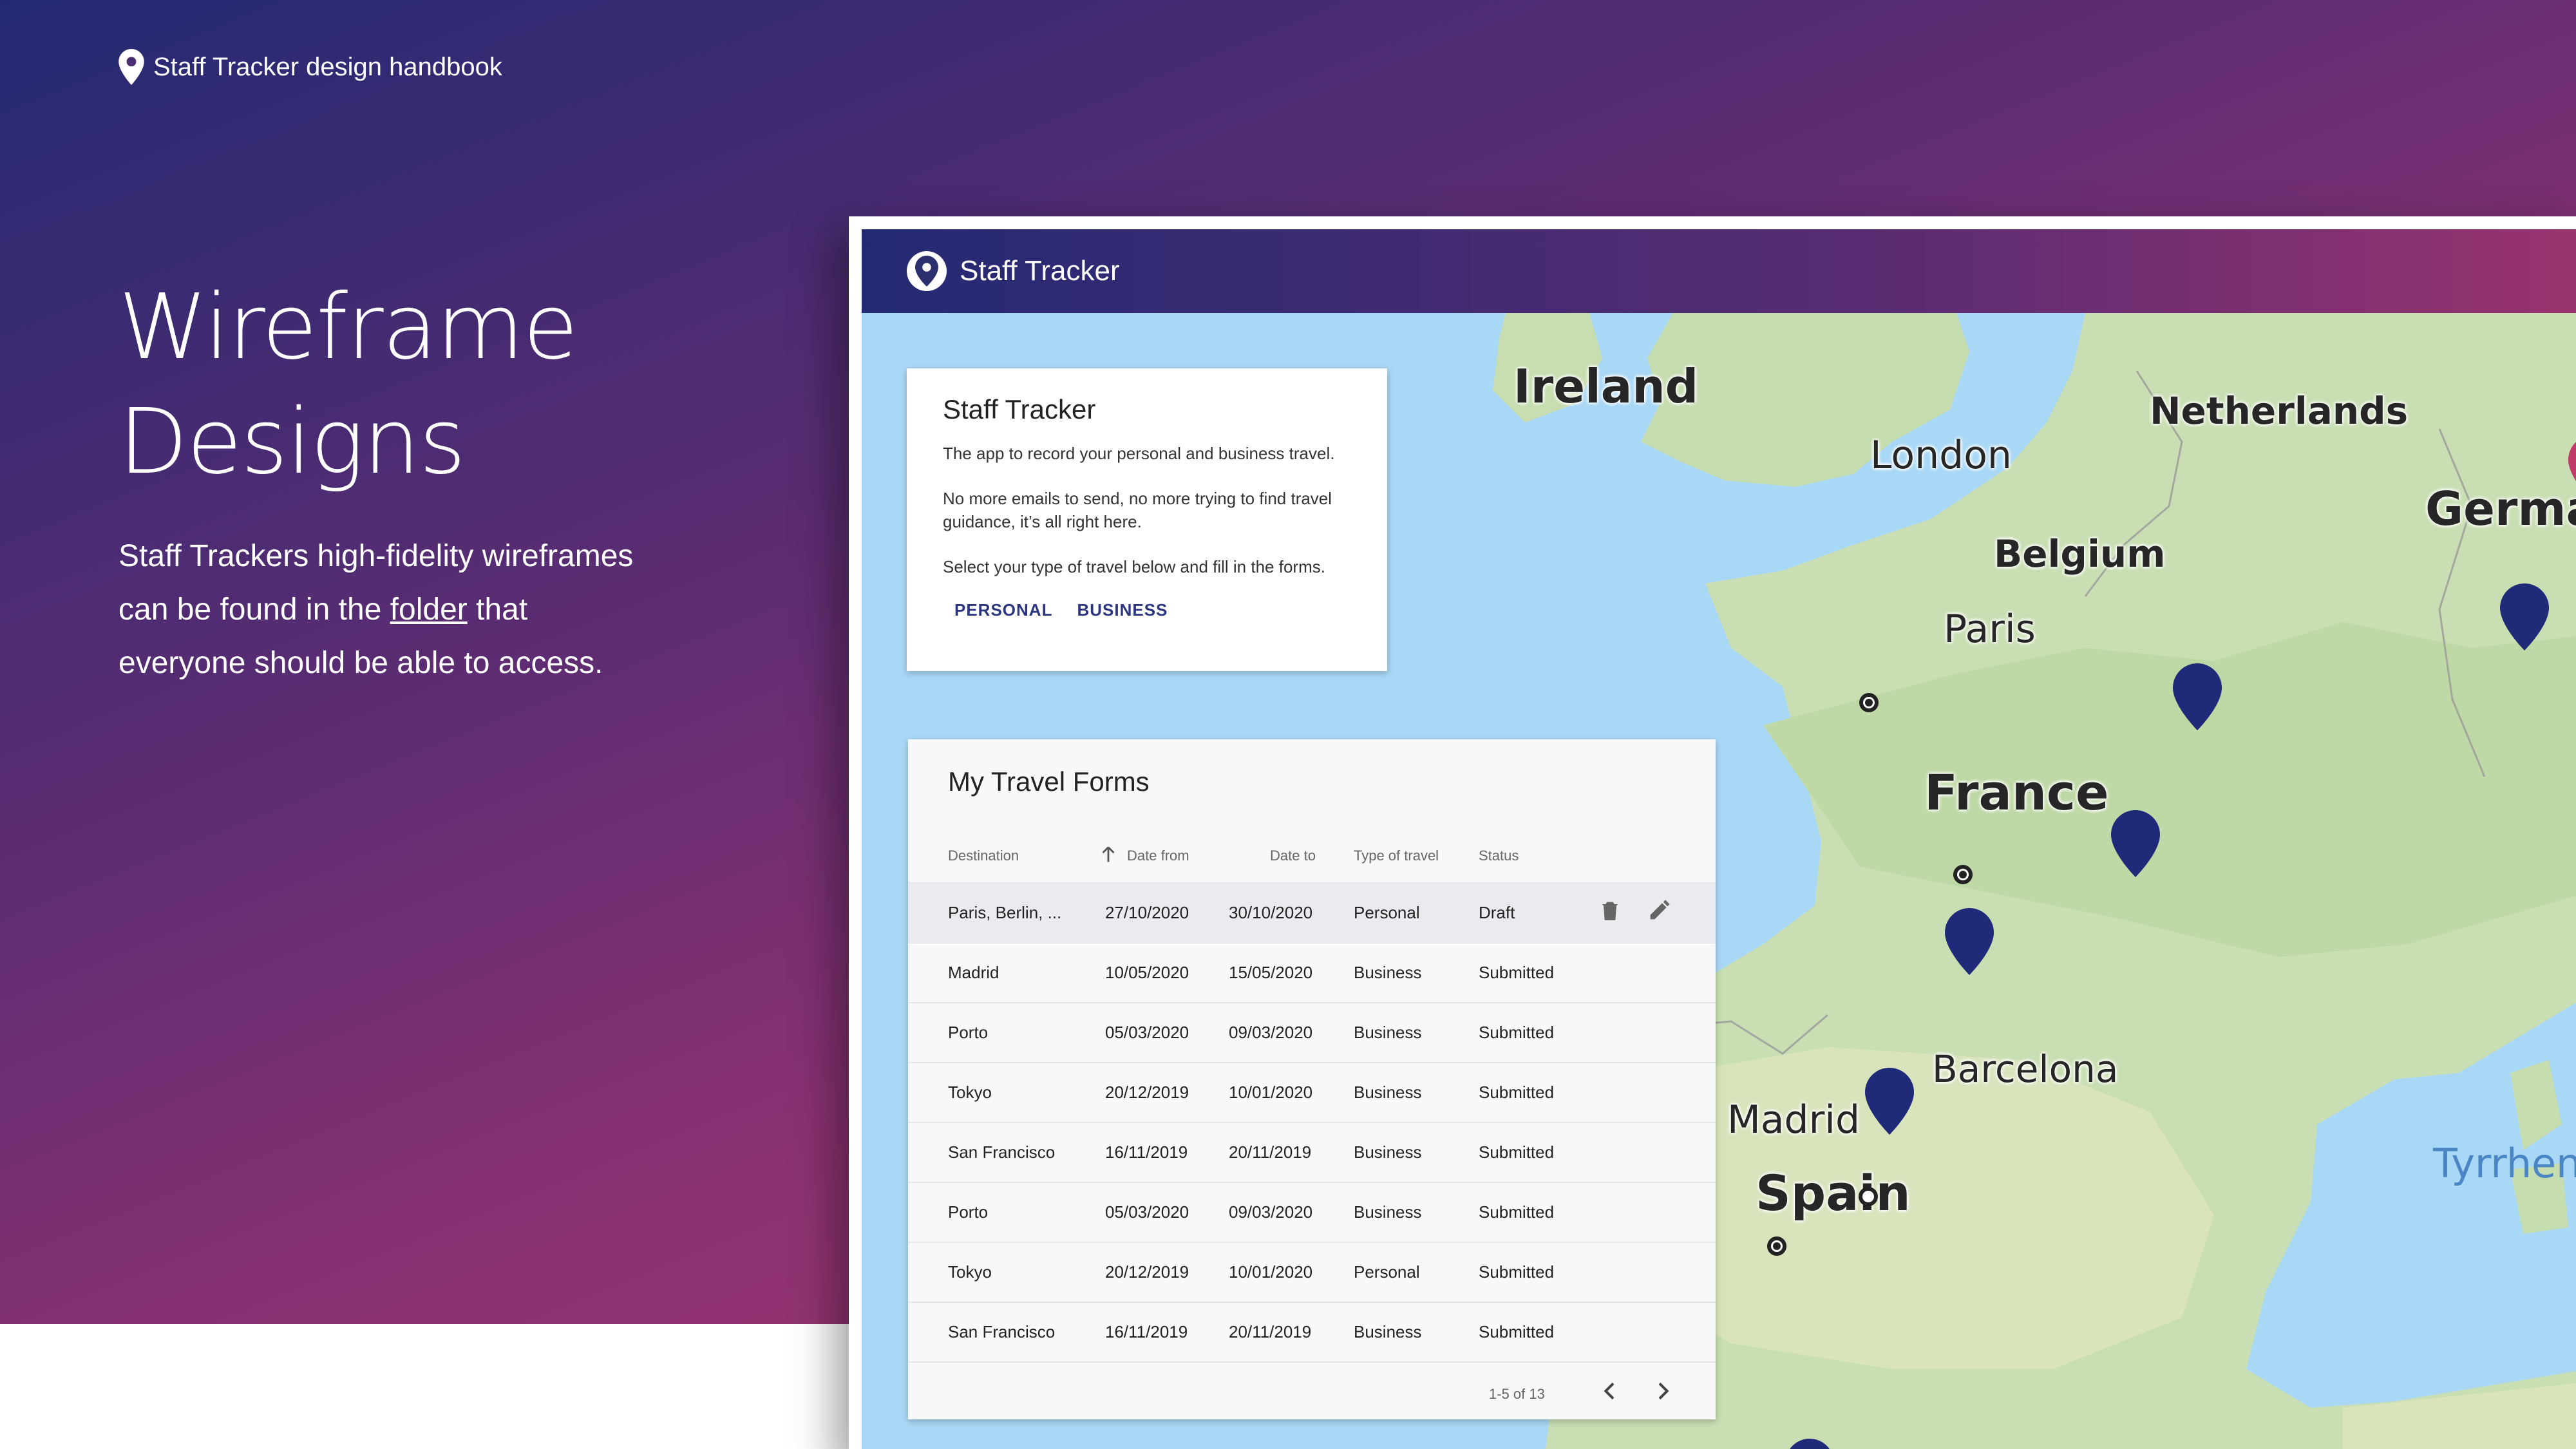  Describe the element at coordinates (1990, 629) in the screenshot. I see `map-label-paris: Paris` at that location.